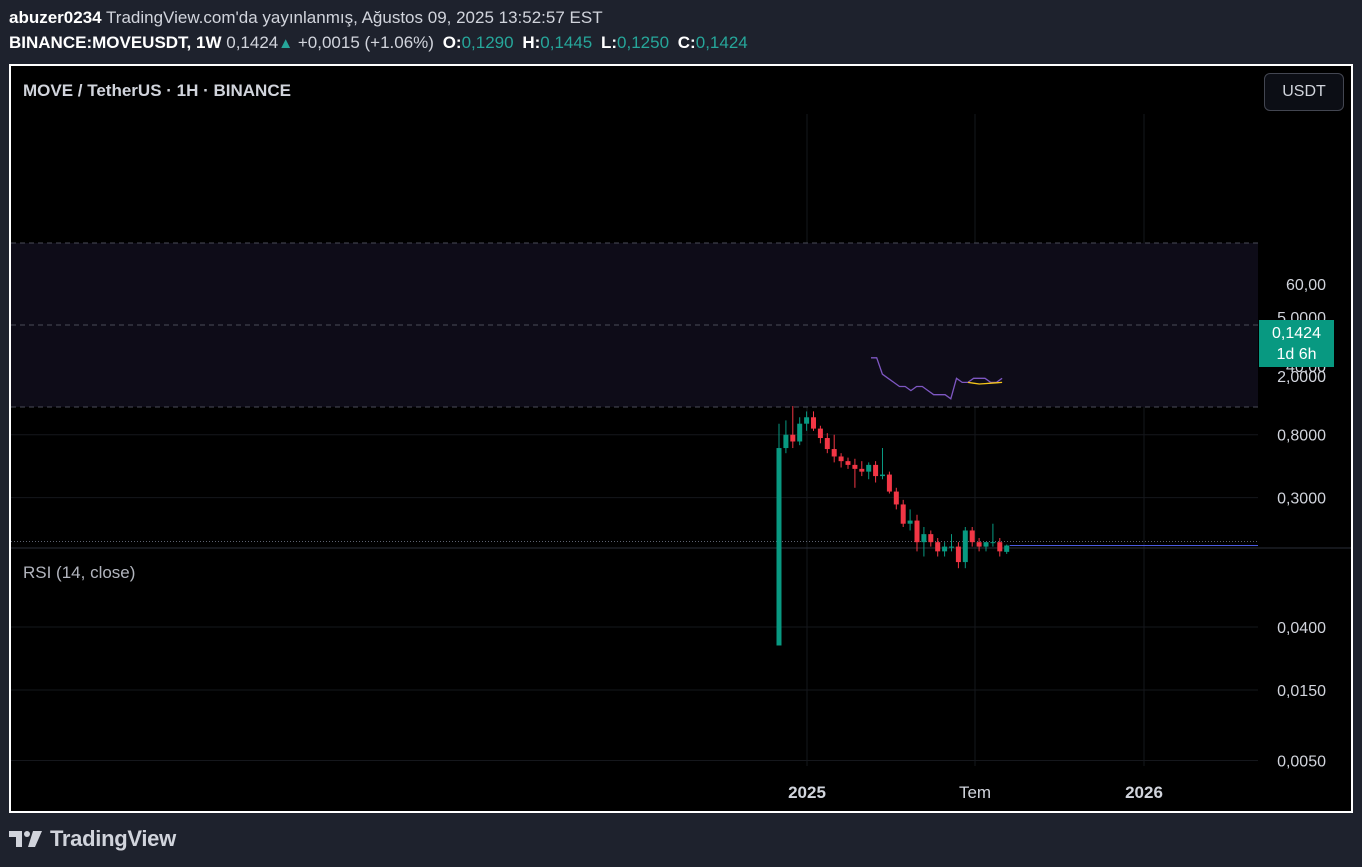 This screenshot has width=1362, height=867. I want to click on up-arrow-icon: ▲, so click(286, 43).